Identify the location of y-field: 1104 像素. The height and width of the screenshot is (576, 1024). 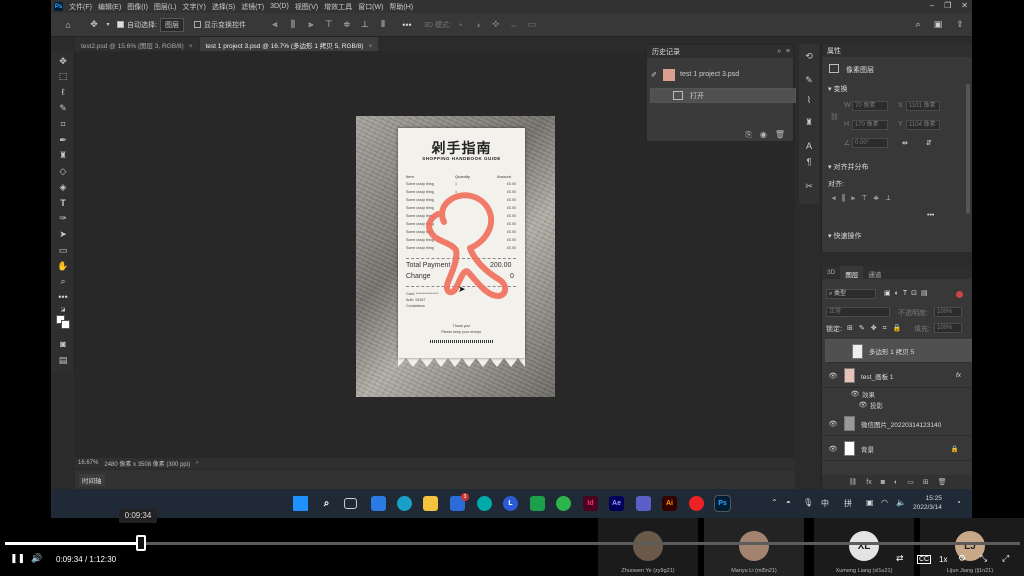
(923, 125).